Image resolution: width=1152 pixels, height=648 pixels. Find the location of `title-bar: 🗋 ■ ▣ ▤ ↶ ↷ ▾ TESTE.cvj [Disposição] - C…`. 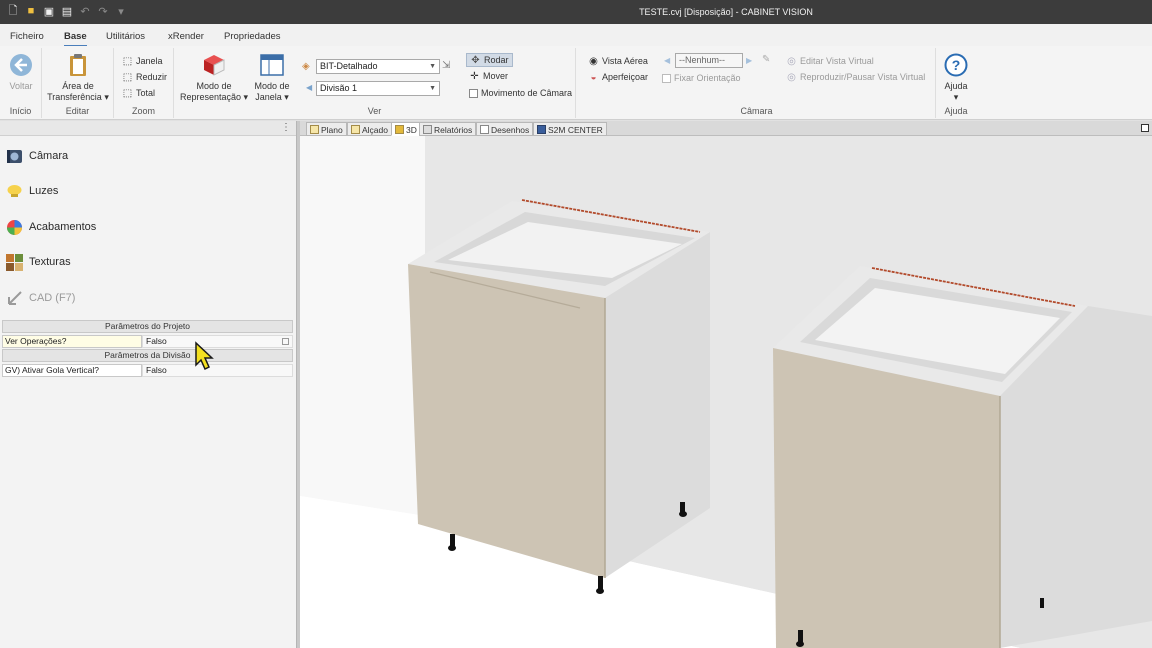

title-bar: 🗋 ■ ▣ ▤ ↶ ↷ ▾ TESTE.cvj [Disposição] - C… is located at coordinates (576, 12).